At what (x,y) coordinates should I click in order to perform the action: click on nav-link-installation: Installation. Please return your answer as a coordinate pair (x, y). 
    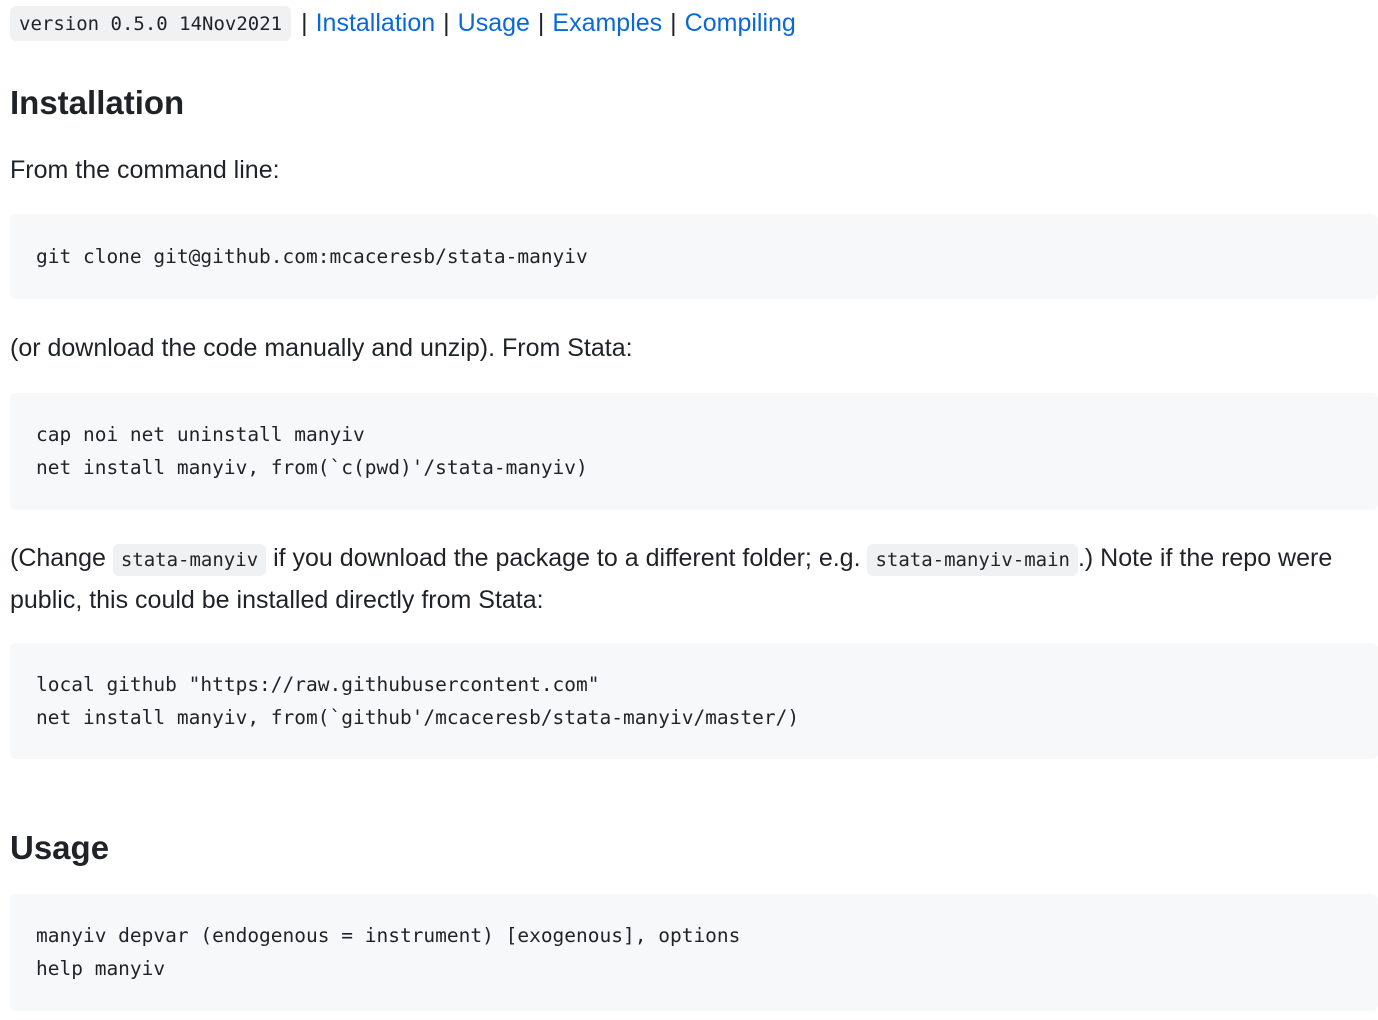
    Looking at the image, I should click on (376, 23).